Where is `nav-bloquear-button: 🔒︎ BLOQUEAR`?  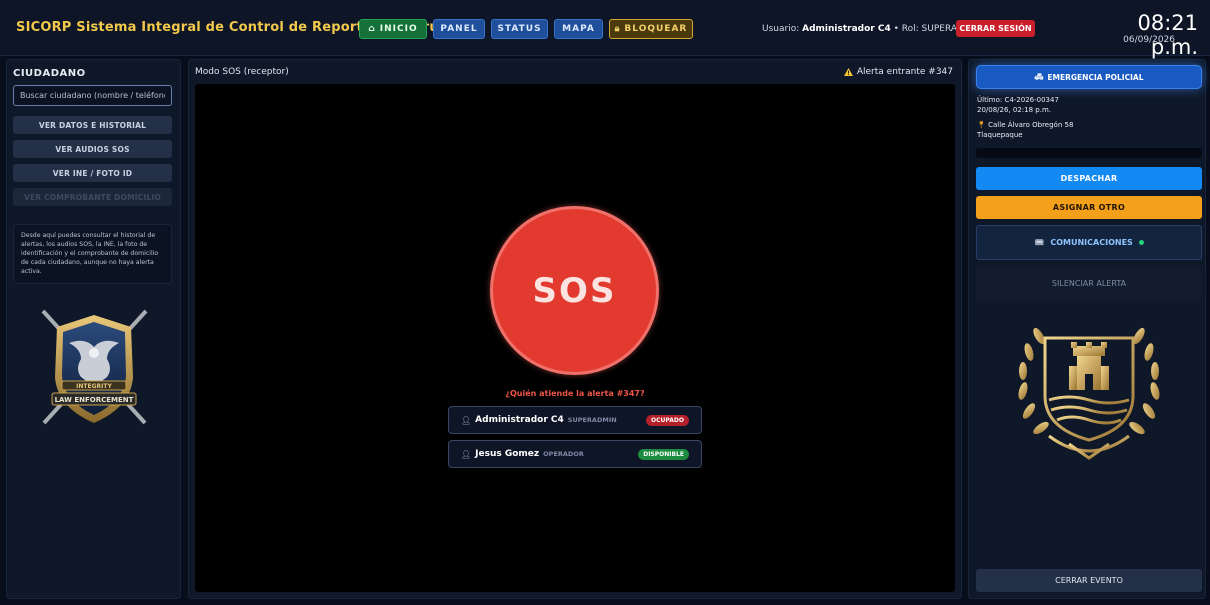
nav-bloquear-button: 🔒︎ BLOQUEAR is located at coordinates (651, 29).